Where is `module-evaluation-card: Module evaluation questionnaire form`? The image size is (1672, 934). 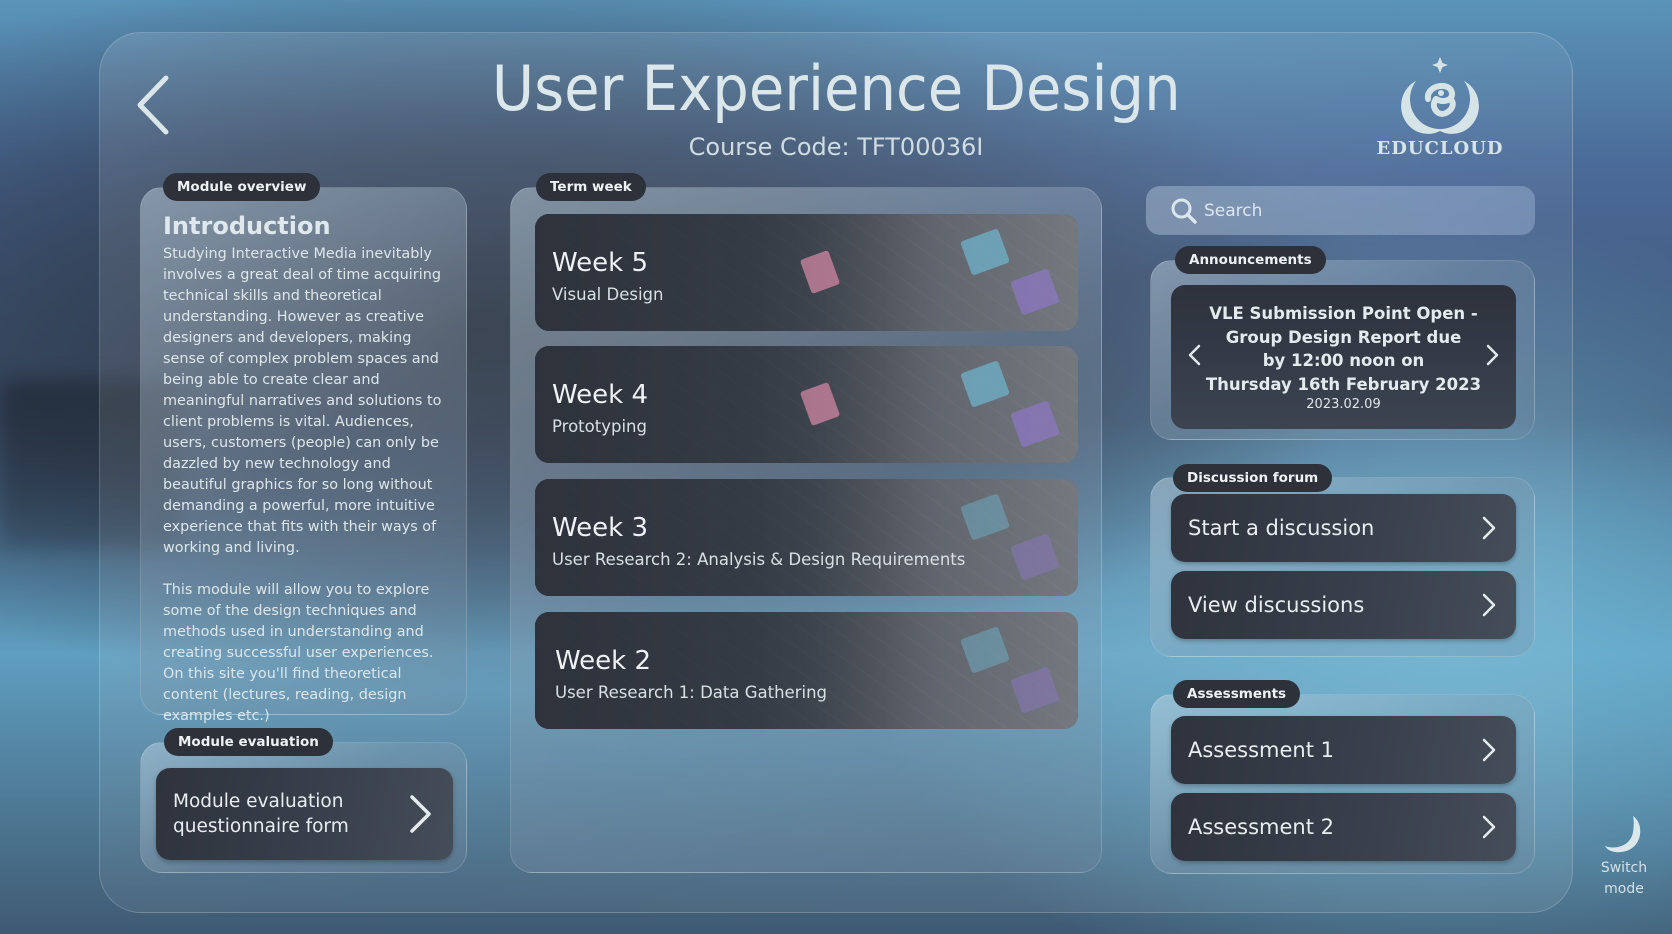
module-evaluation-card: Module evaluation questionnaire form is located at coordinates (303, 807).